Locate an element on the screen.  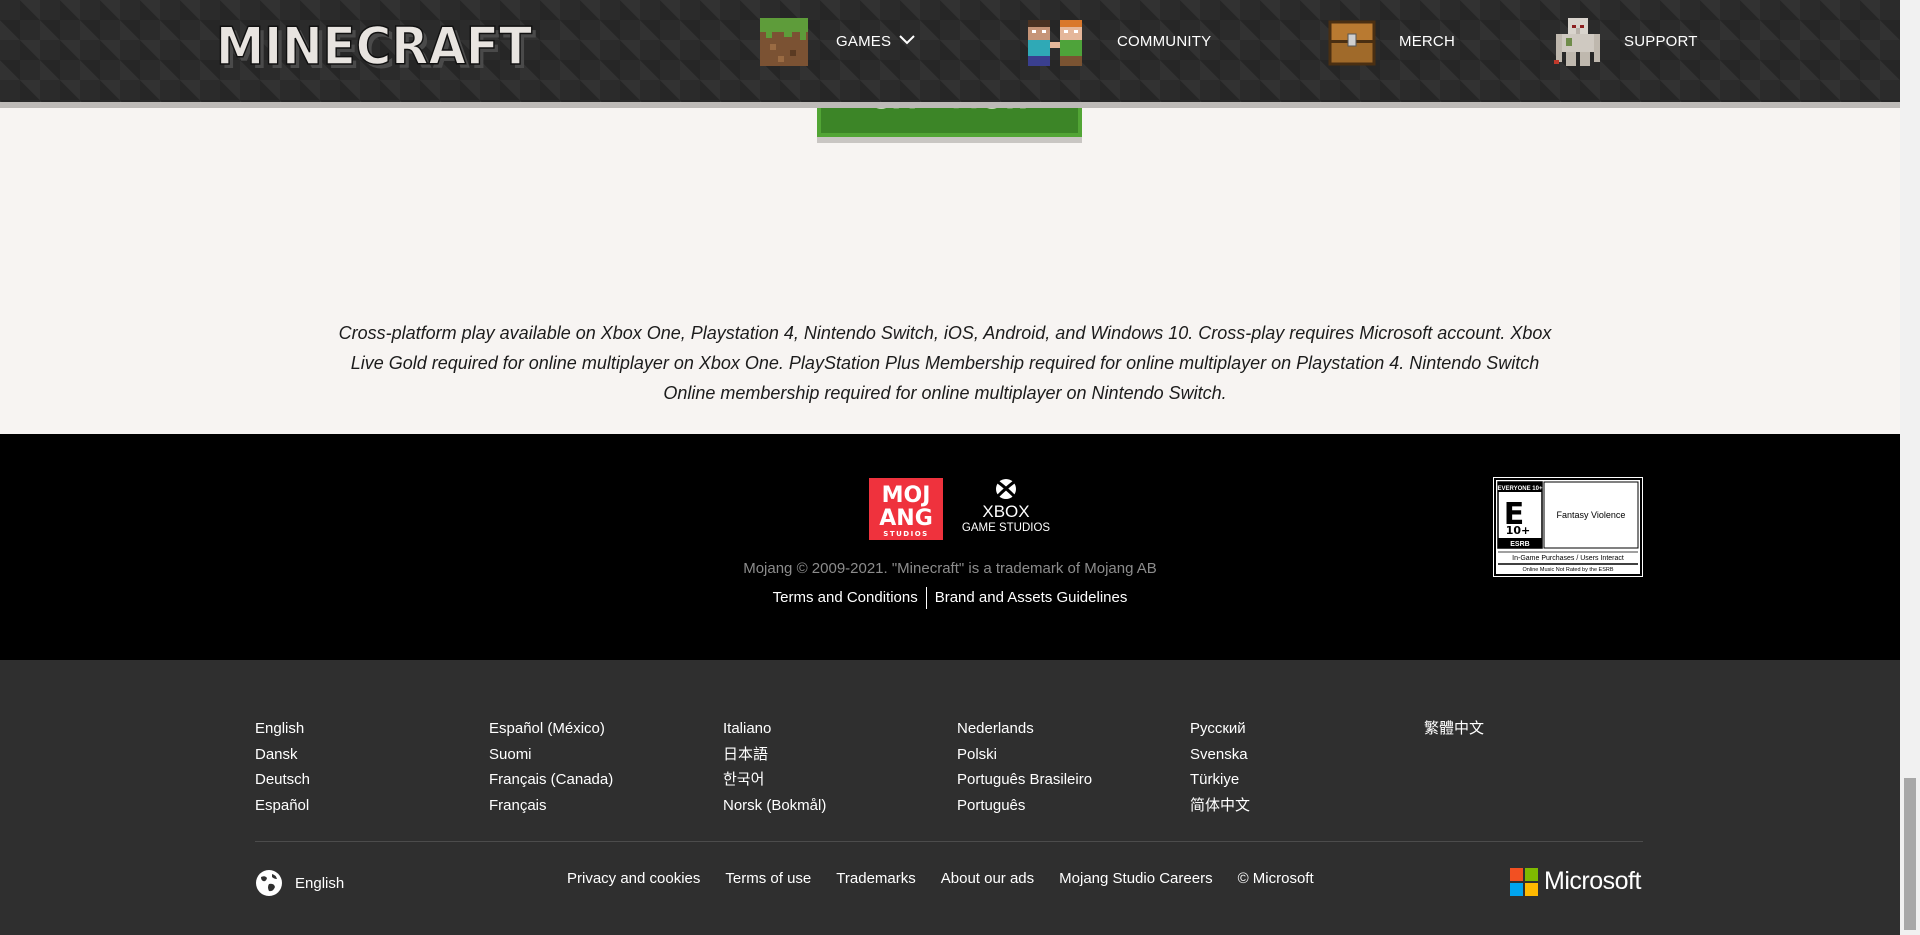
lang-link: Italiano is located at coordinates (774, 729).